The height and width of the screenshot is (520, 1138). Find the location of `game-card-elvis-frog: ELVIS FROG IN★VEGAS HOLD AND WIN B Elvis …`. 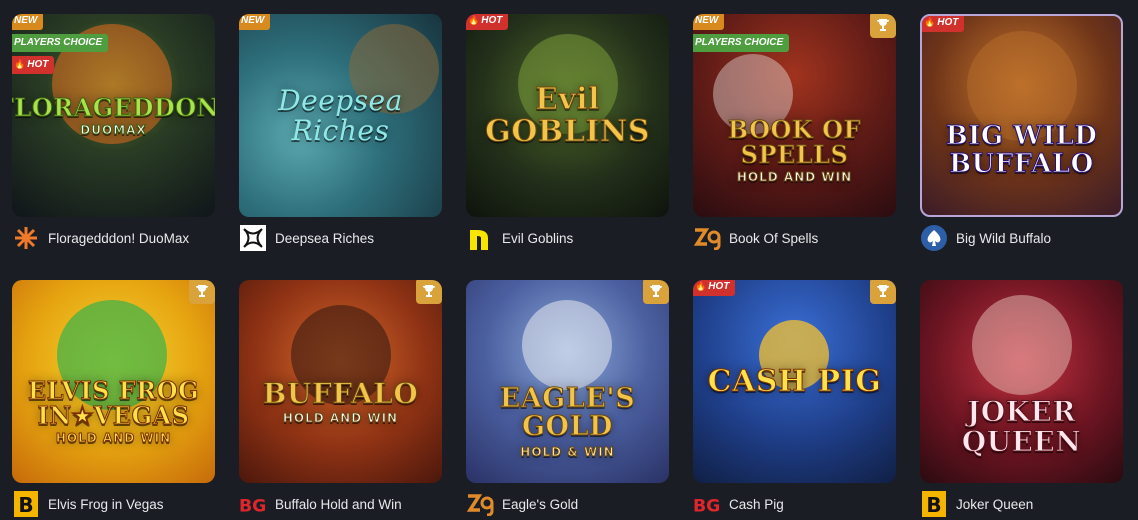

game-card-elvis-frog: ELVIS FROG IN★VEGAS HOLD AND WIN B Elvis … is located at coordinates (113, 400).